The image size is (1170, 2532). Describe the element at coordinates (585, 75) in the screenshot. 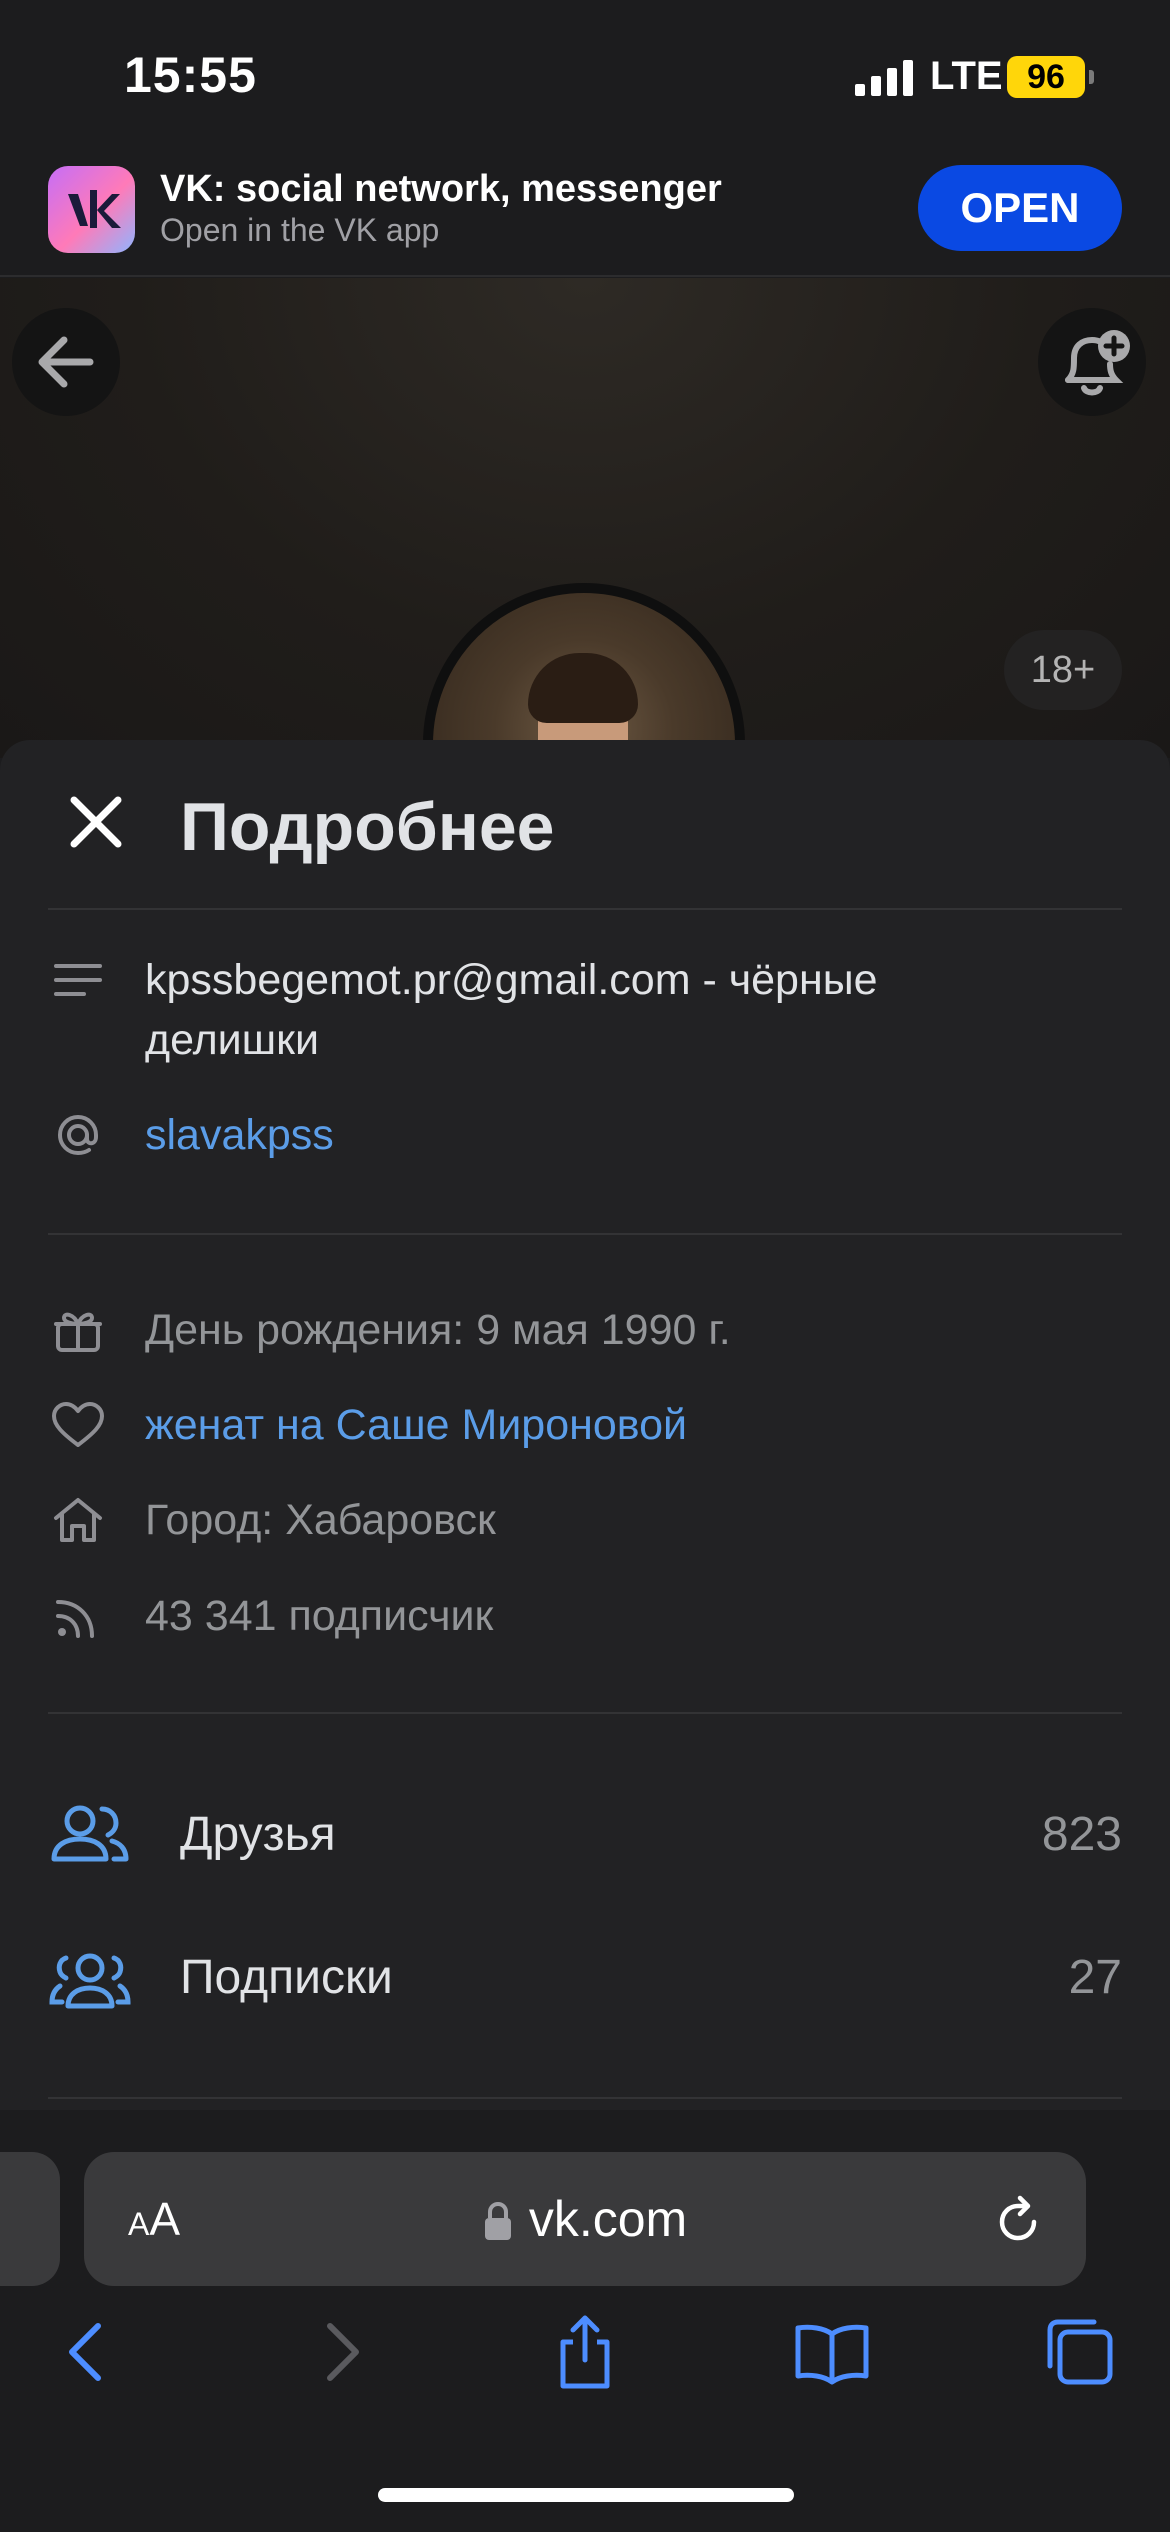

I see `status-bar: 15:55 LTE 96` at that location.